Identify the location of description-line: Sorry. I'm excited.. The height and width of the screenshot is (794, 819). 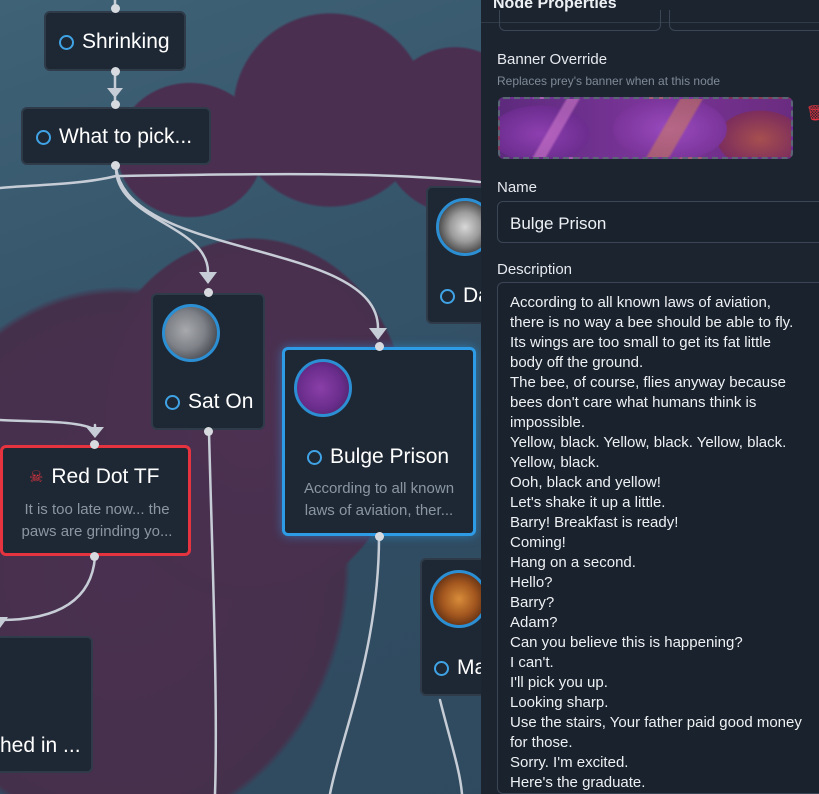
(569, 762).